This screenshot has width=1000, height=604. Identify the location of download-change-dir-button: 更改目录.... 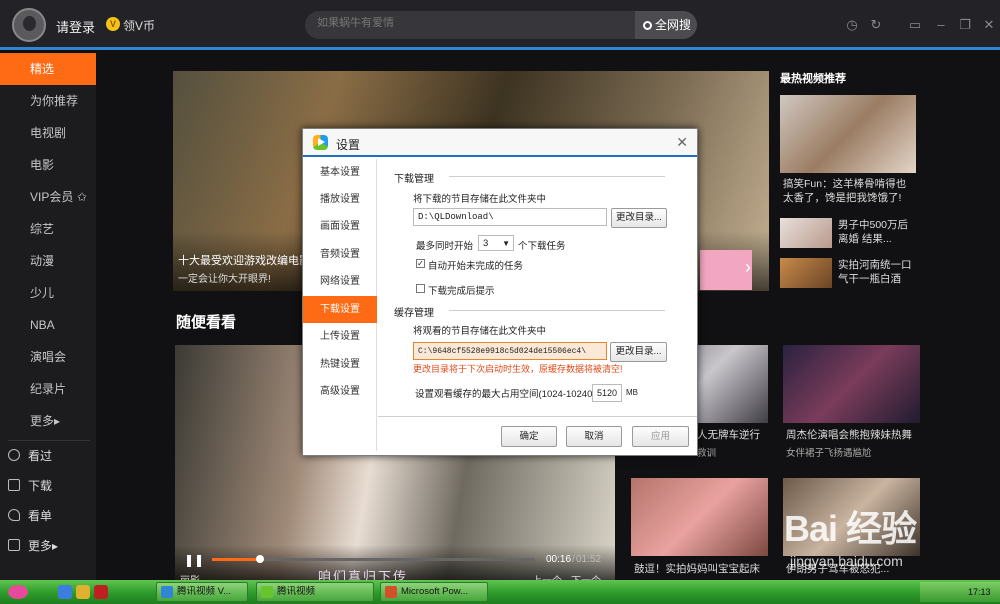
(639, 218).